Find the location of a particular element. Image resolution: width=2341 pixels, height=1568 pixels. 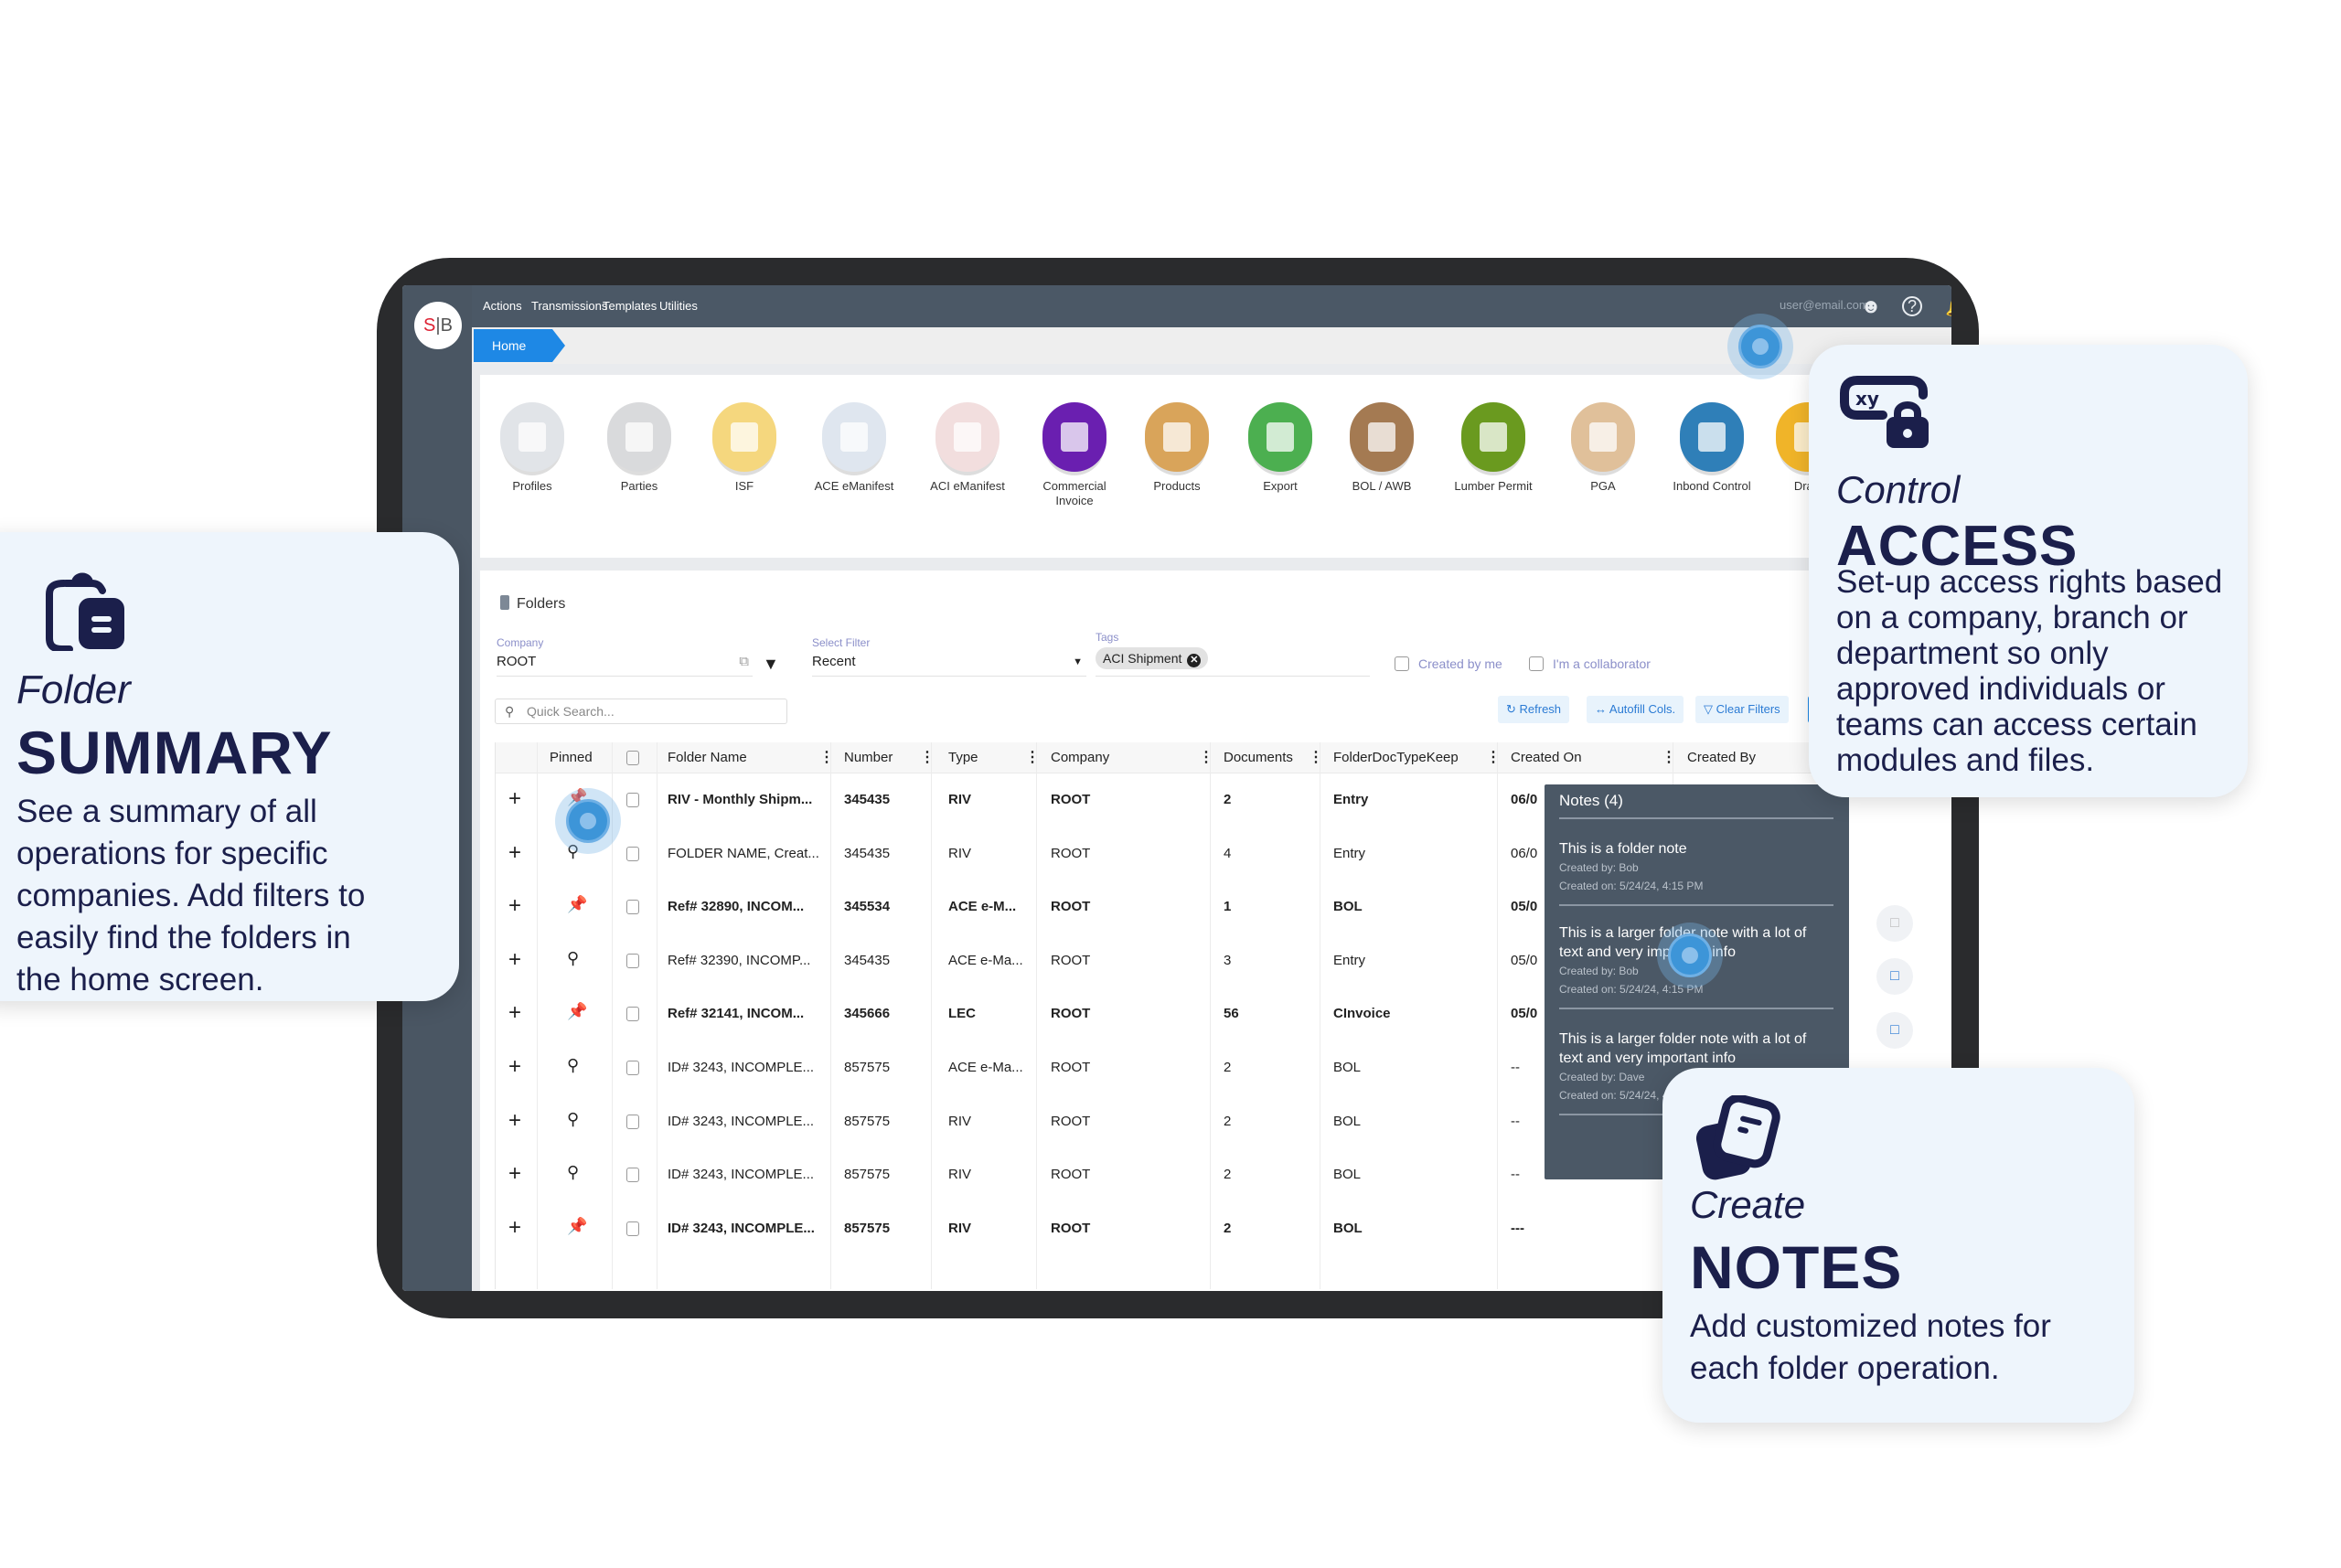

column-header: Folder Name is located at coordinates (708, 757).